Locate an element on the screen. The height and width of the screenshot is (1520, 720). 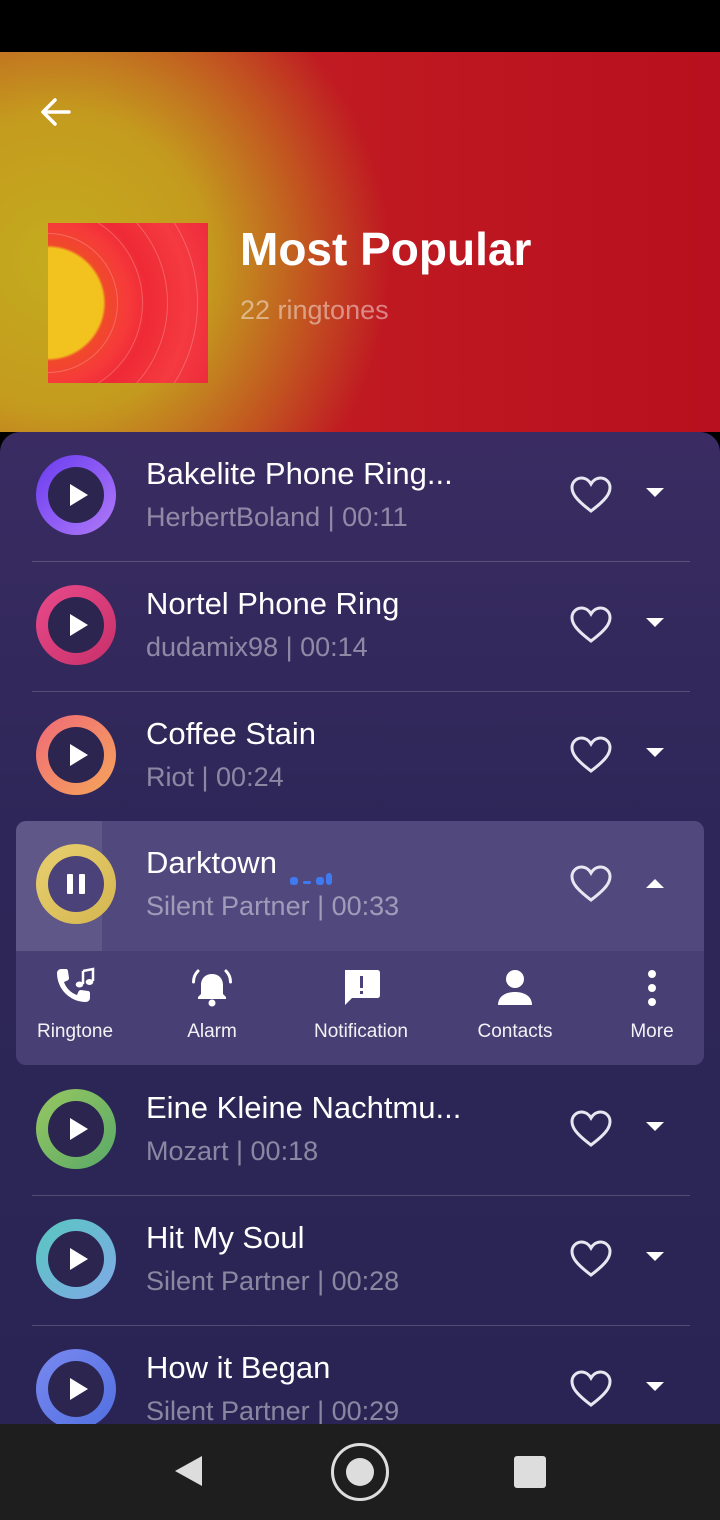
song-title: How it Began is located at coordinates (238, 1367).